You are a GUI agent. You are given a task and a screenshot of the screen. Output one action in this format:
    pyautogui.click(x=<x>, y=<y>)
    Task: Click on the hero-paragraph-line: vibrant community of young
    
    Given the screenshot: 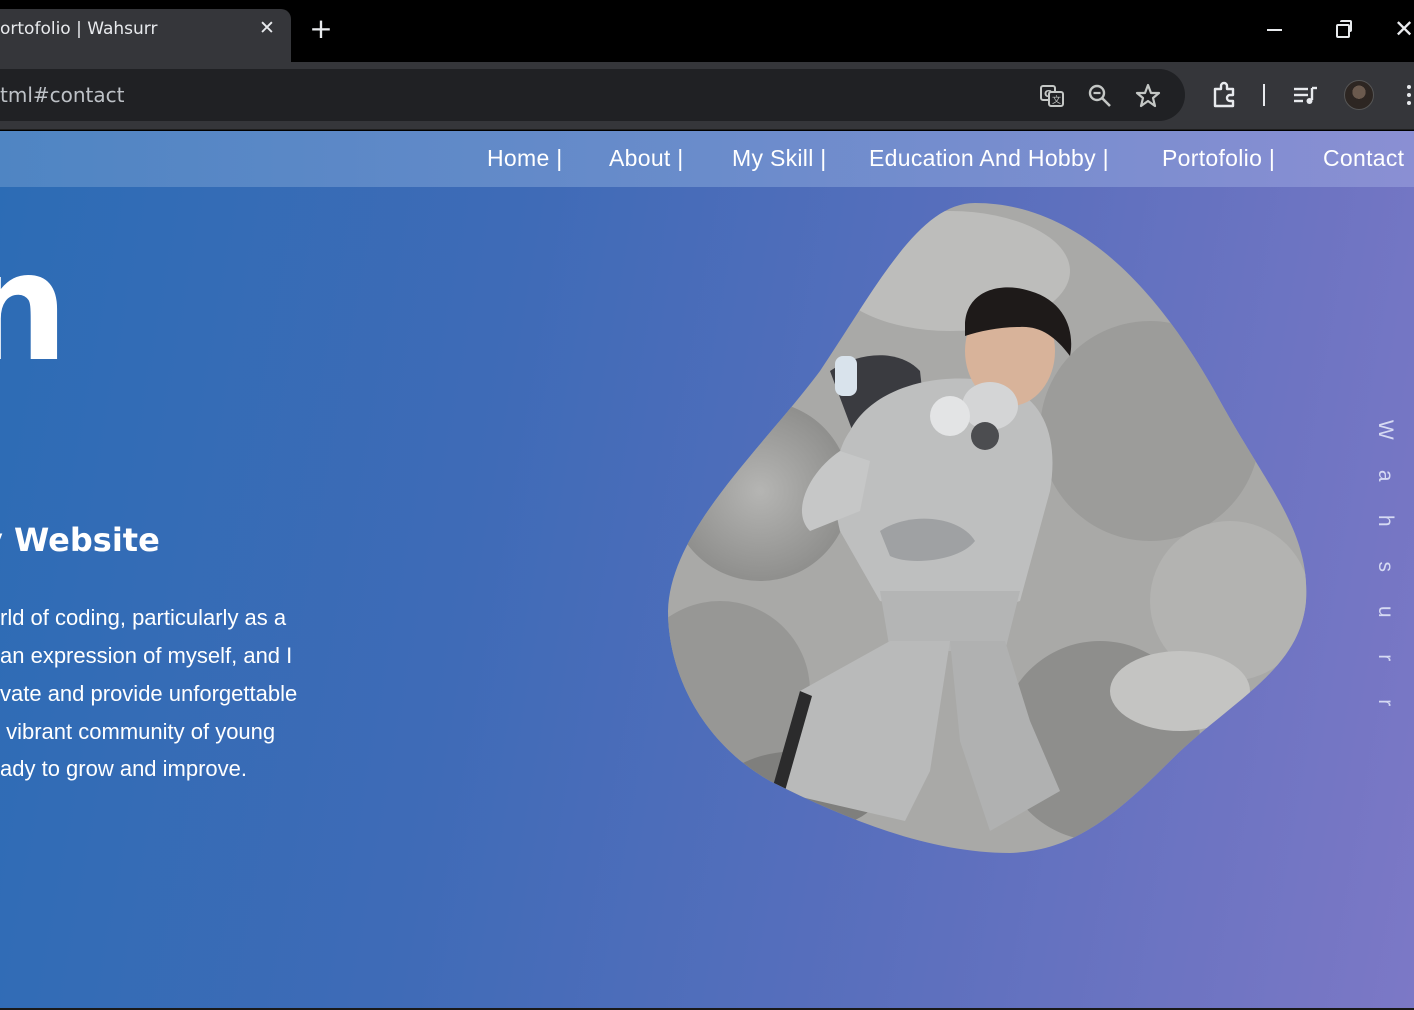 What is the action you would take?
    pyautogui.click(x=138, y=731)
    